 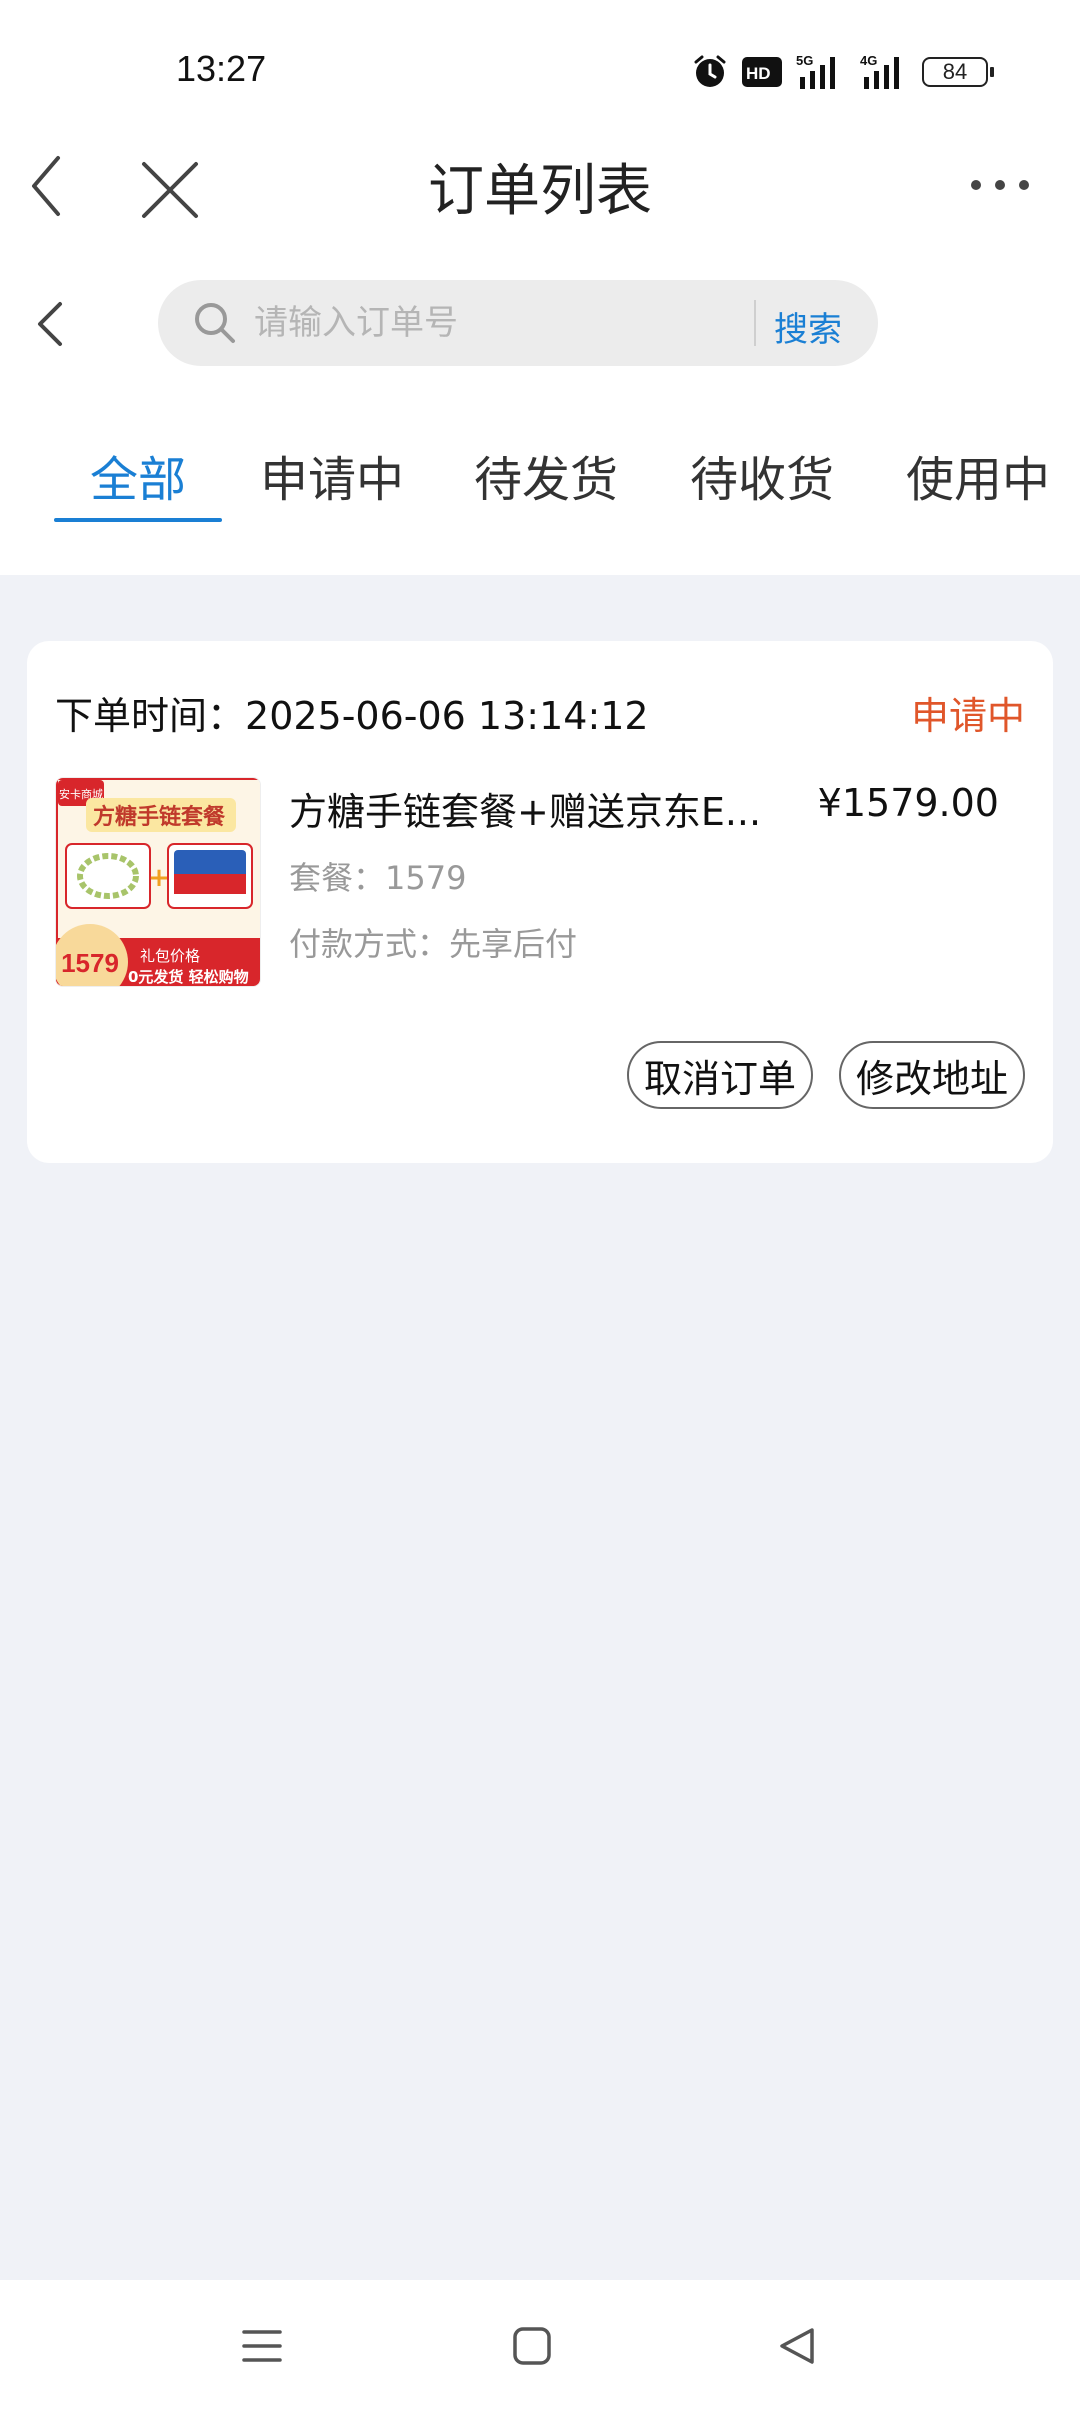 What do you see at coordinates (52, 324) in the screenshot?
I see `search-back-icon` at bounding box center [52, 324].